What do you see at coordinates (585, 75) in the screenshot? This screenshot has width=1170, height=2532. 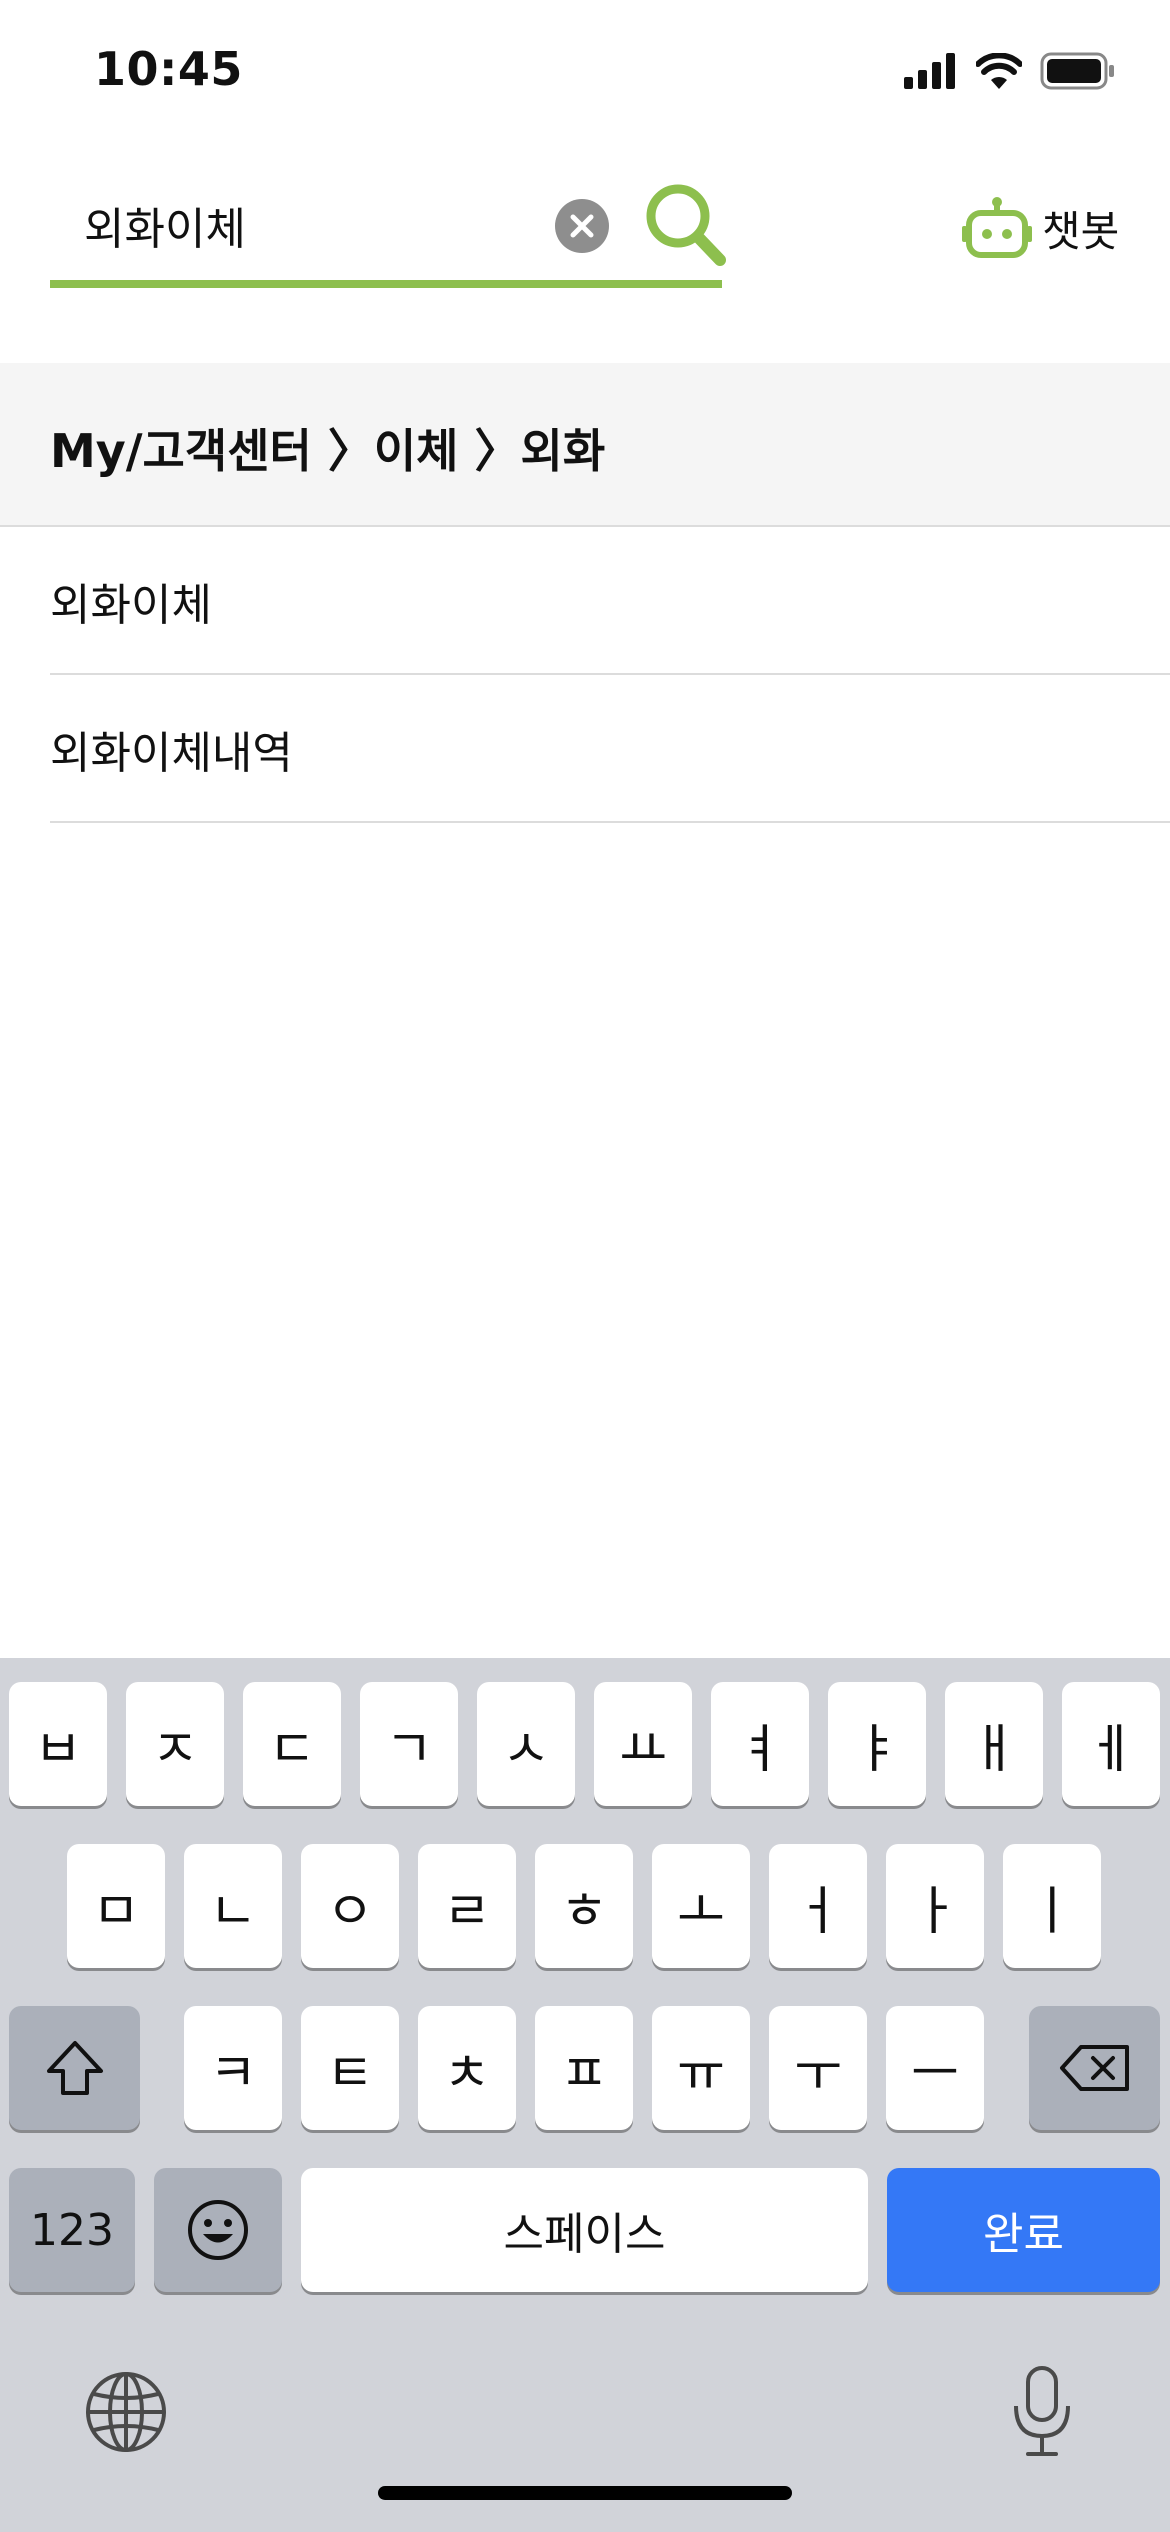 I see `status-bar: 10:45` at bounding box center [585, 75].